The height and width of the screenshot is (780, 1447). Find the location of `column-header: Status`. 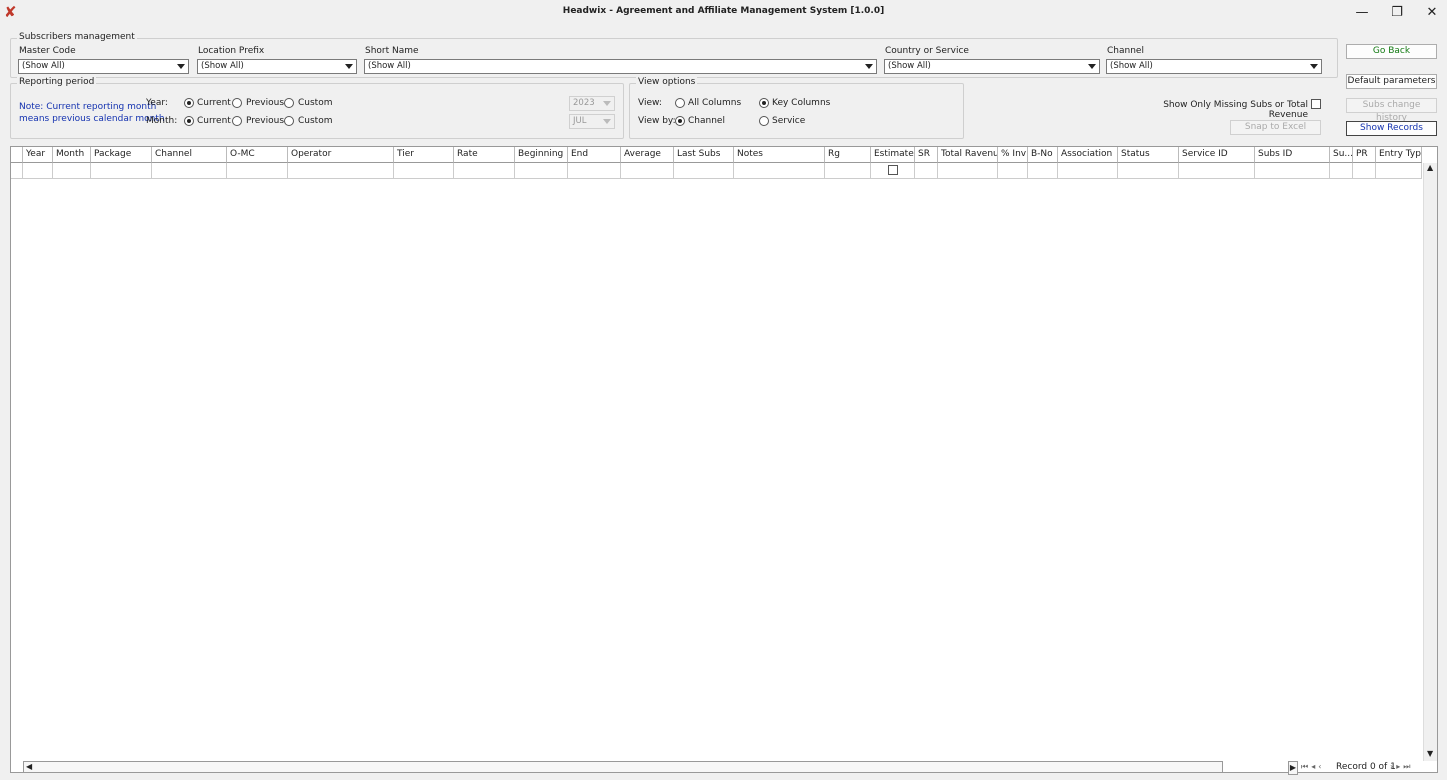

column-header: Status is located at coordinates (1148, 155).